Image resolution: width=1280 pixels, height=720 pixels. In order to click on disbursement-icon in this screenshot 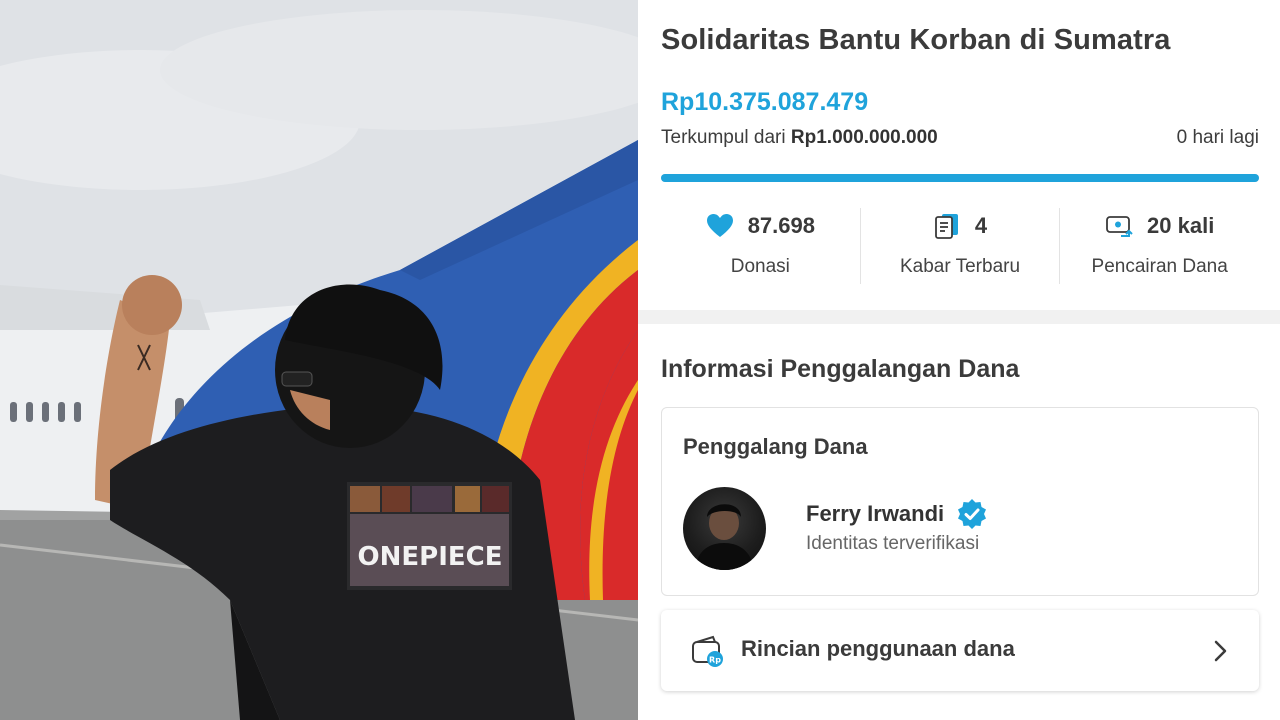, I will do `click(1119, 226)`.